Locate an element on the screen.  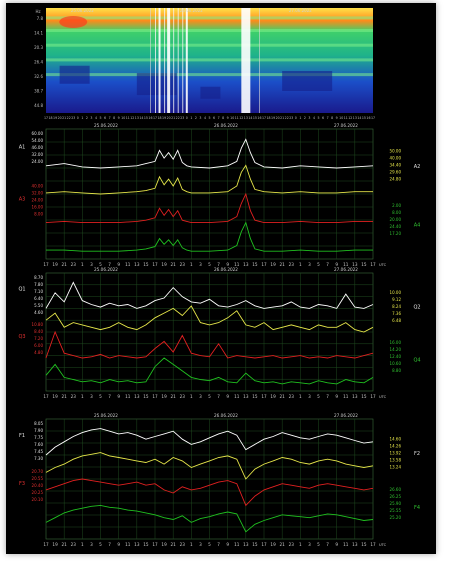
spectrogram-hour-tick-67: 12 is located at coordinates (350, 118).